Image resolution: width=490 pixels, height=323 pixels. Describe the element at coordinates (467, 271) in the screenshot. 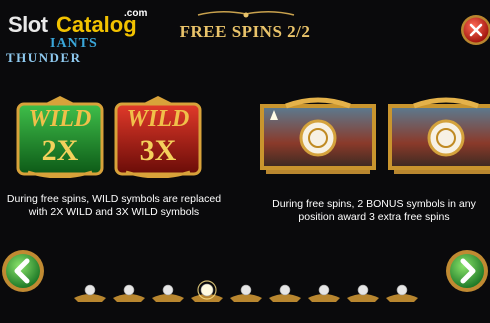

I see `next-button` at that location.